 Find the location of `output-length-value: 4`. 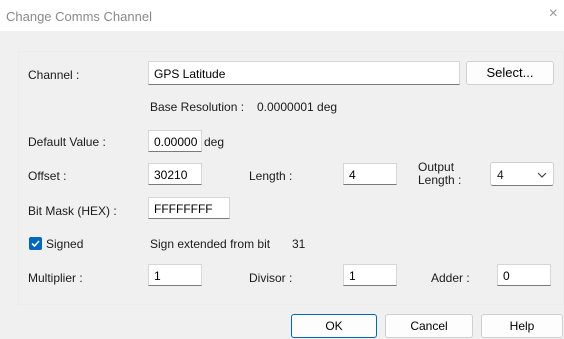

output-length-value: 4 is located at coordinates (500, 175).